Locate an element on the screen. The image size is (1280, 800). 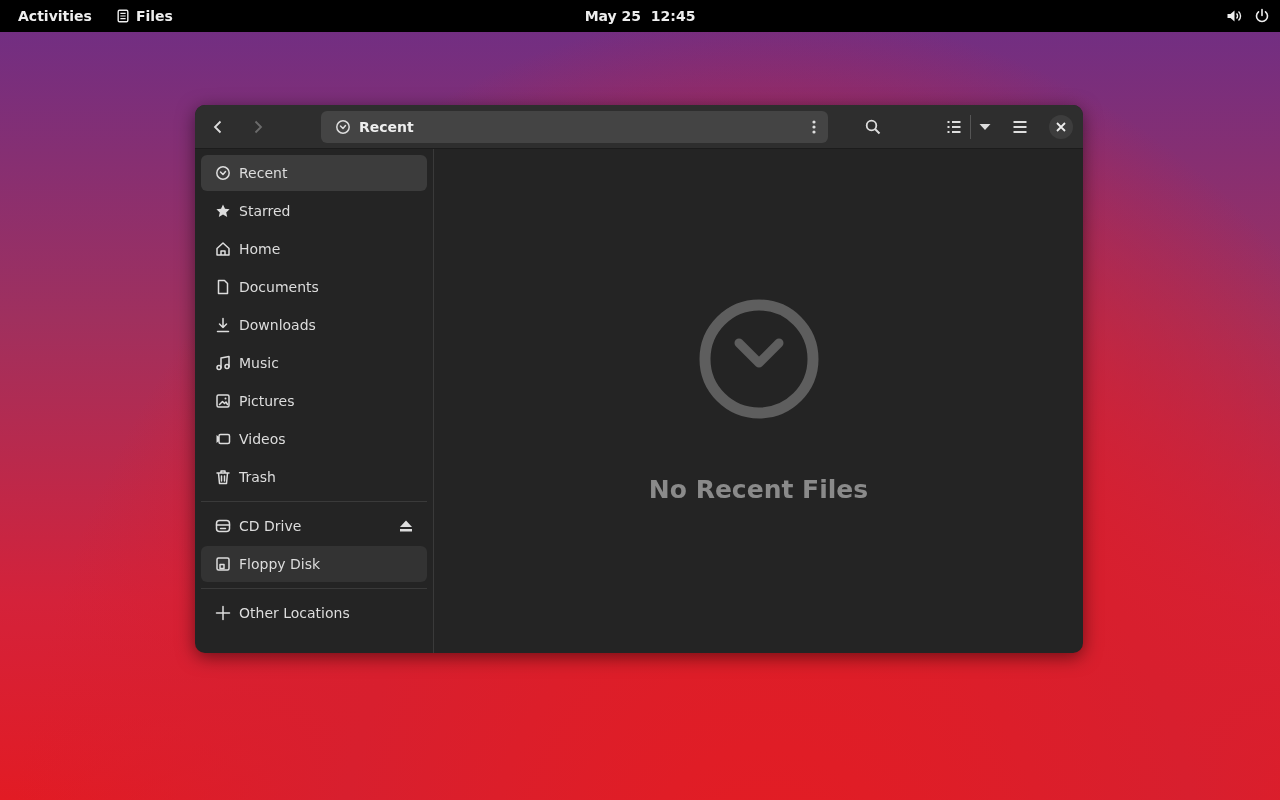
sidebar-item: CD Drive is located at coordinates (314, 526).